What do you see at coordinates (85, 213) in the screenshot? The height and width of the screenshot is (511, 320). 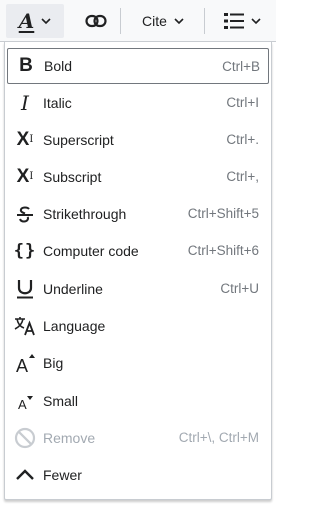 I see `menu-item-label: Strikethrough` at bounding box center [85, 213].